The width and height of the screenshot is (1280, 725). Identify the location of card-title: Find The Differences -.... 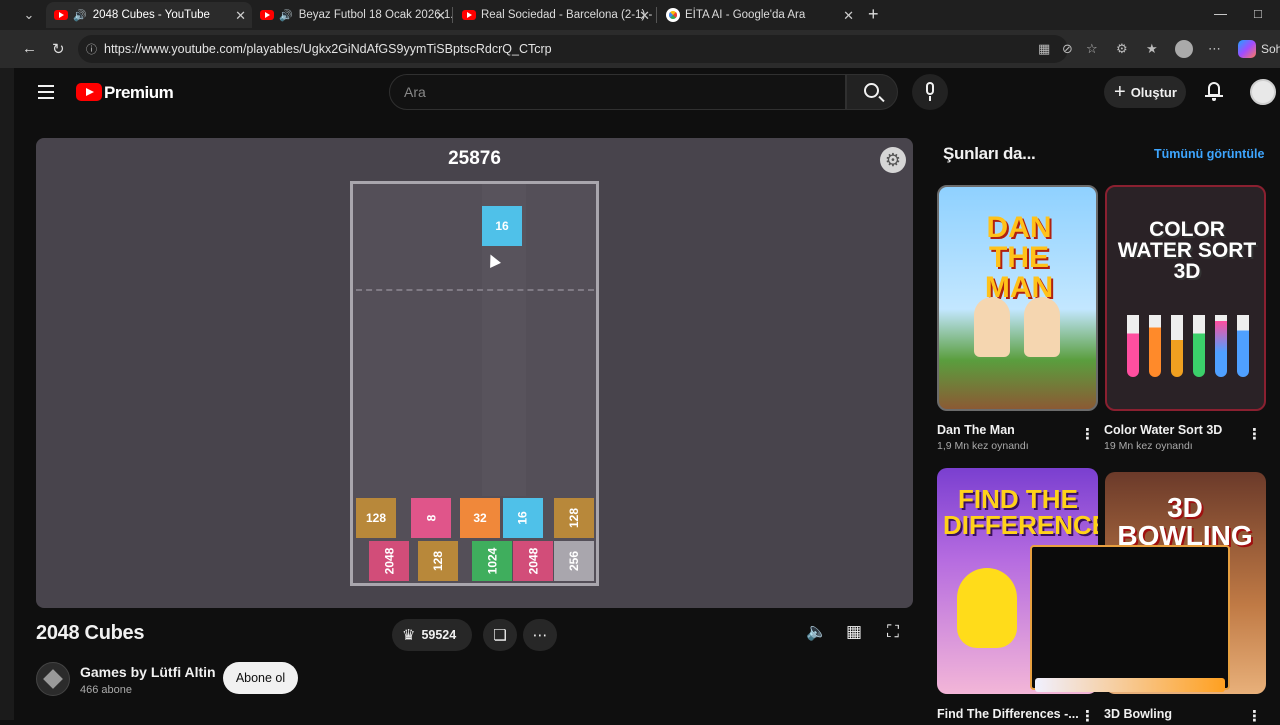
(1008, 714).